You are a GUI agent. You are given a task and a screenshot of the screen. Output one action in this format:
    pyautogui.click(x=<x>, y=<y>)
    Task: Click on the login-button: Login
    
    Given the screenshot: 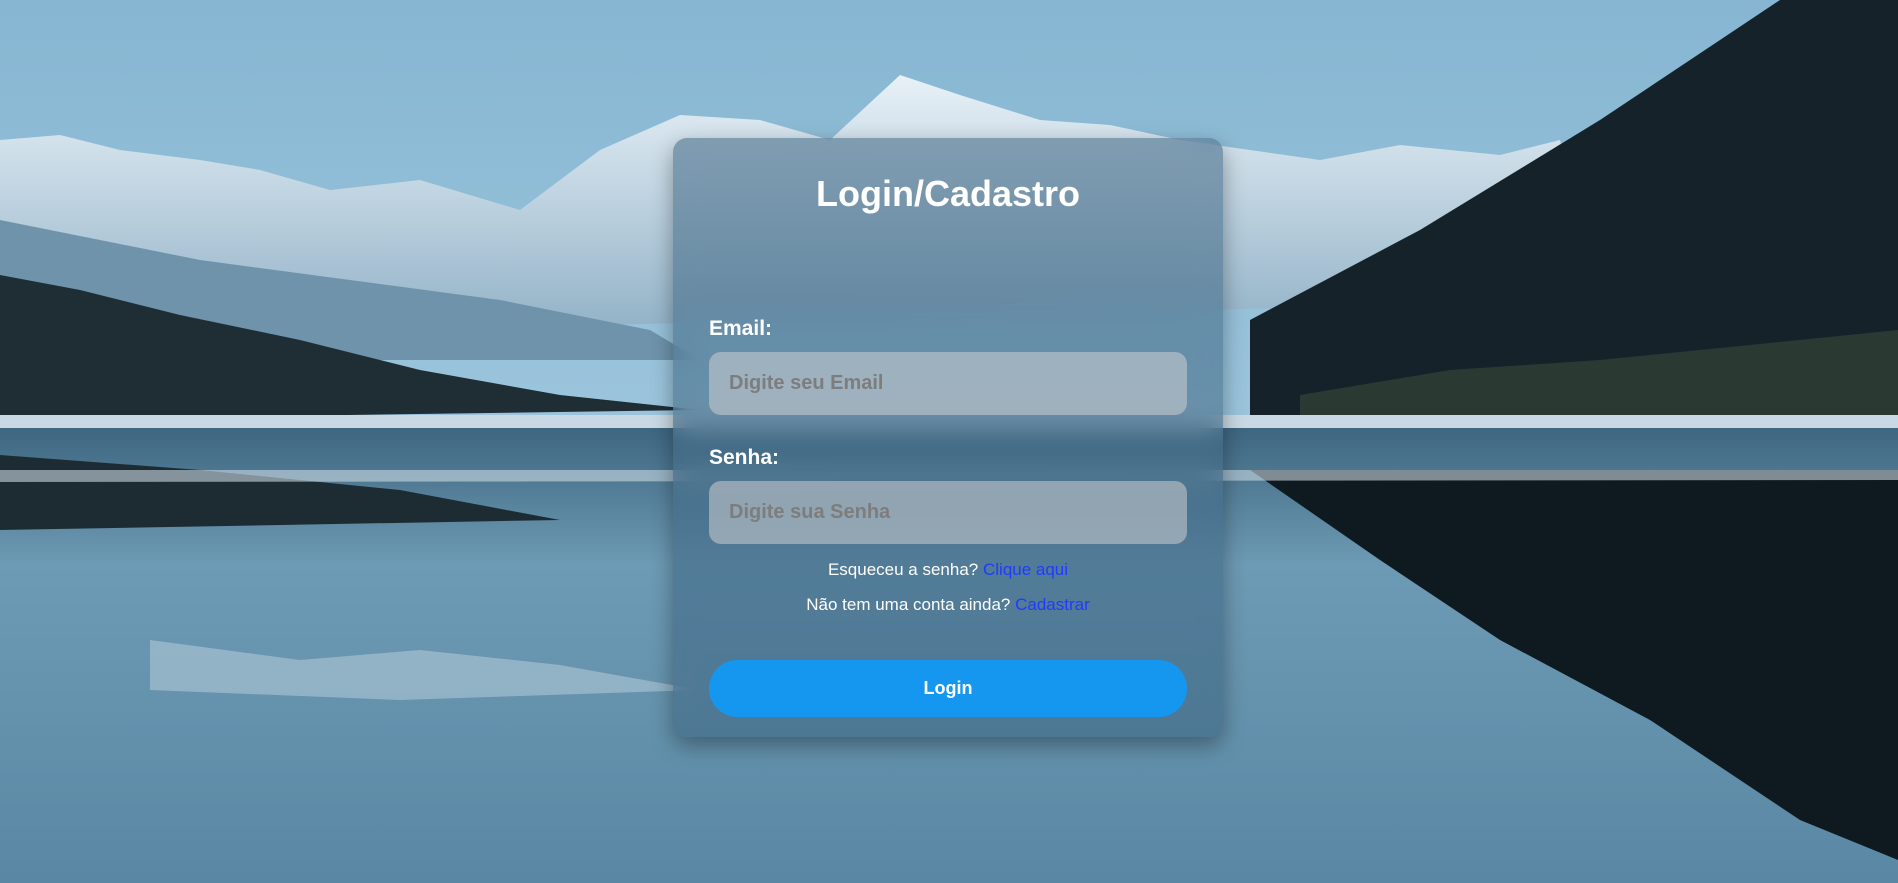 What is the action you would take?
    pyautogui.click(x=948, y=688)
    